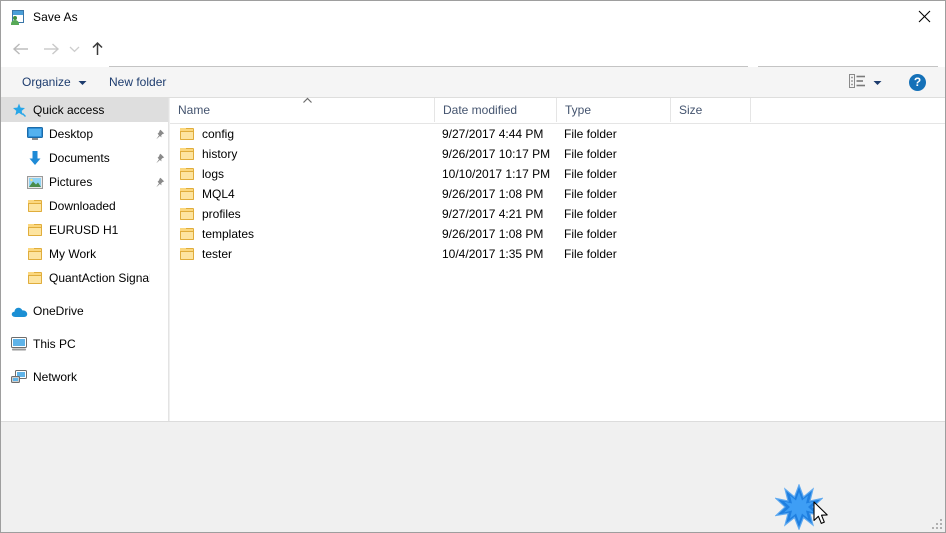  I want to click on sidebar-item-documents: Documents, so click(84, 158).